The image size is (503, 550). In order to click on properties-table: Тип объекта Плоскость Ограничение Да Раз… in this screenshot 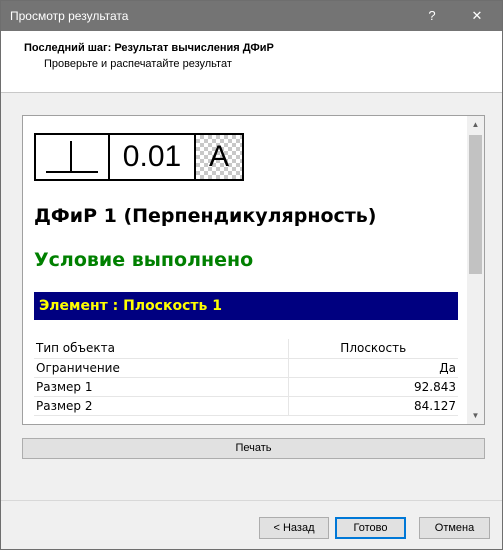, I will do `click(246, 377)`.